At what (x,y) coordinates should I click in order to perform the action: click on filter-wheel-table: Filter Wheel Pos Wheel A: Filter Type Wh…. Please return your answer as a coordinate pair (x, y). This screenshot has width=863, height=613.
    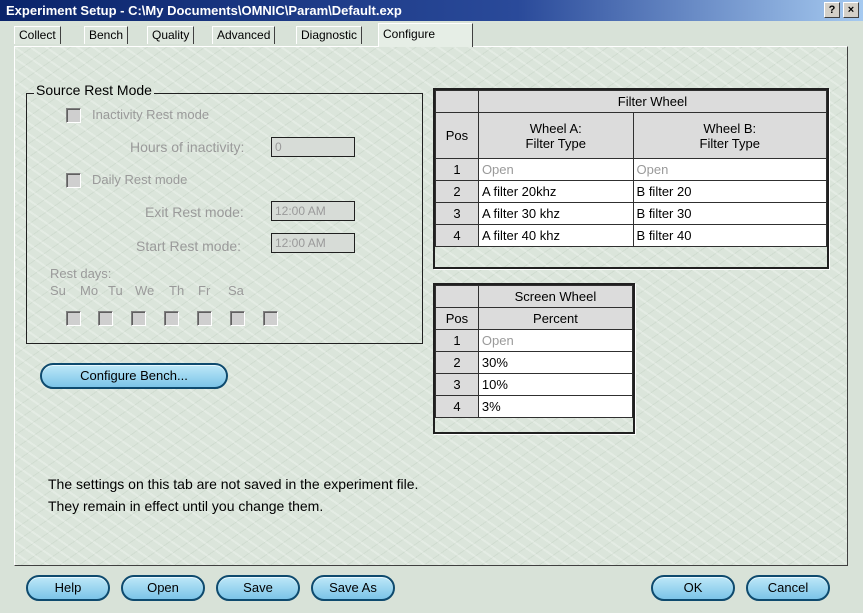
    Looking at the image, I should click on (631, 168).